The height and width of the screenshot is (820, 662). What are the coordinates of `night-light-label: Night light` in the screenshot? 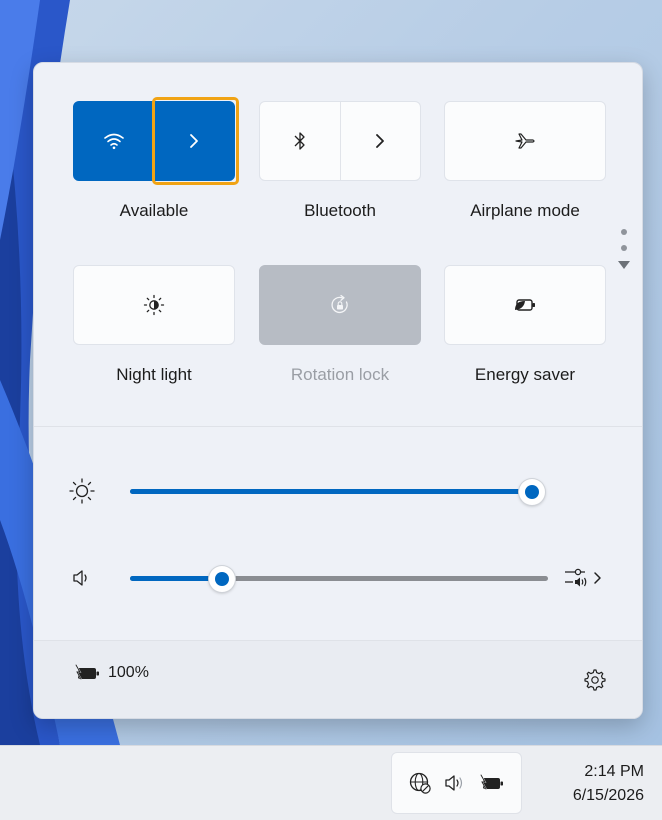 It's located at (154, 374).